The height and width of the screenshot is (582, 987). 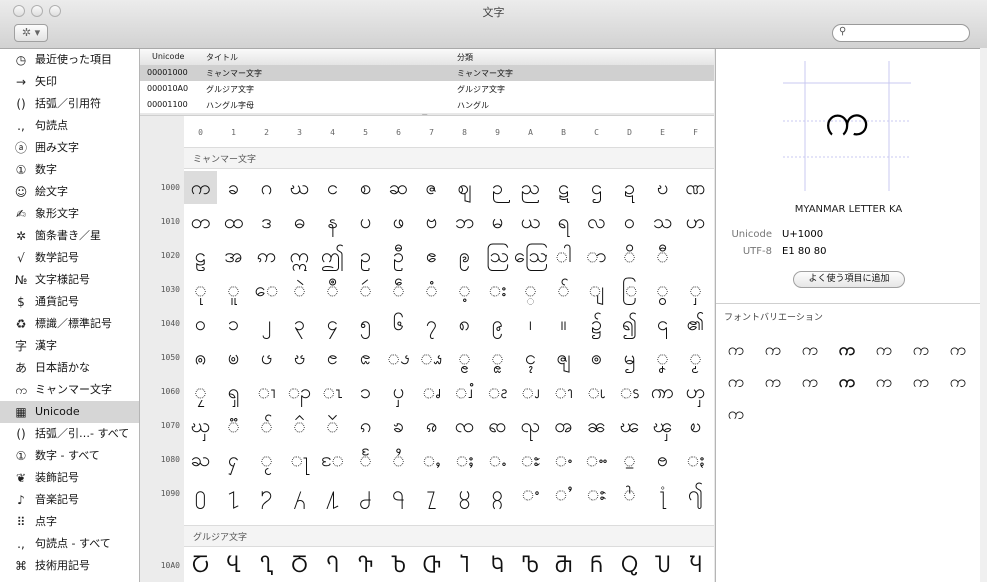 What do you see at coordinates (530, 565) in the screenshot?
I see `character-cell: Ⴊ` at bounding box center [530, 565].